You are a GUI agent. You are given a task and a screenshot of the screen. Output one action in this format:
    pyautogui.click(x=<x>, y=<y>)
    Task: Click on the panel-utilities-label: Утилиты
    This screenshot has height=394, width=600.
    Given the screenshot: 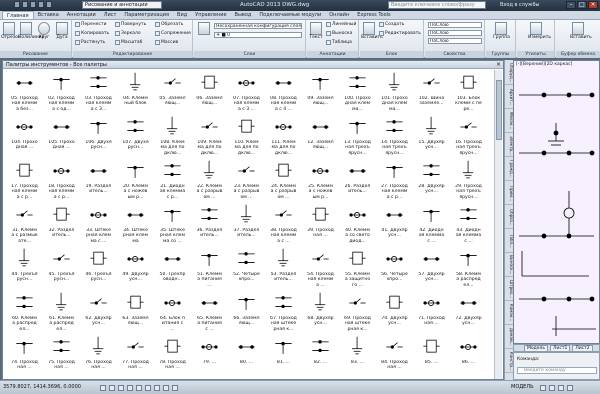 What is the action you would take?
    pyautogui.click(x=535, y=54)
    